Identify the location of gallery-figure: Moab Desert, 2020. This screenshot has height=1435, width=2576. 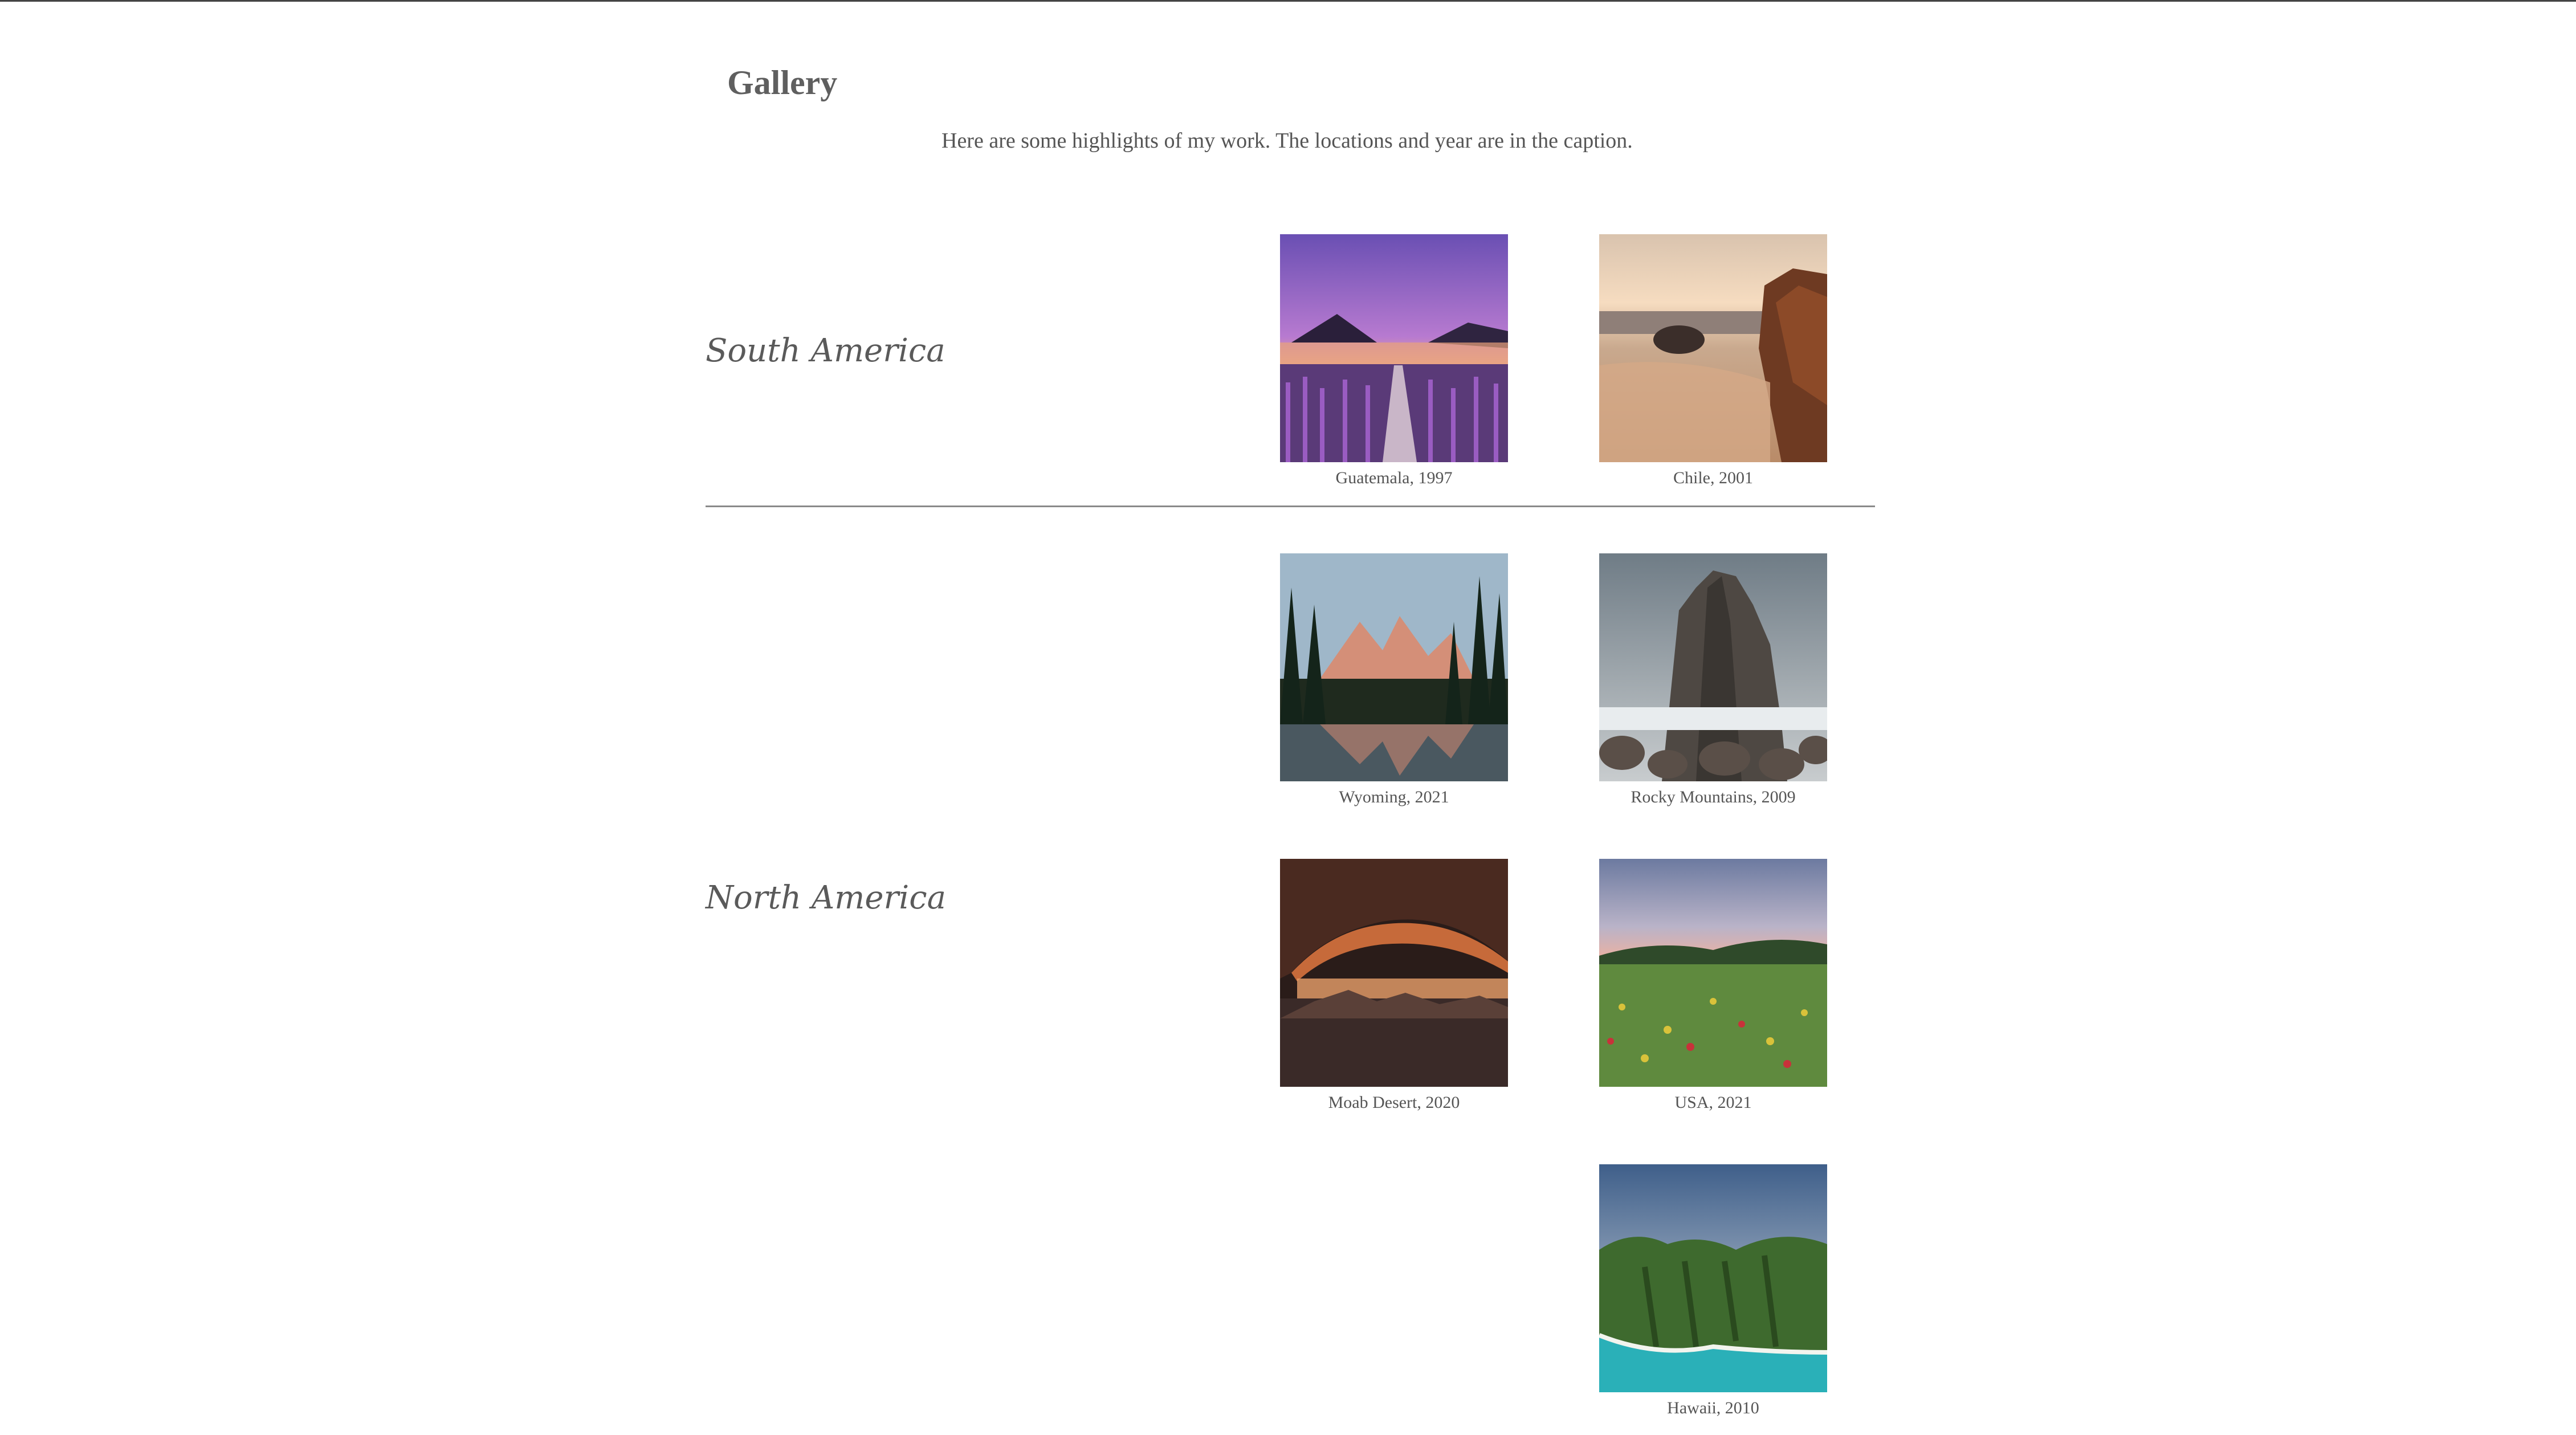
(1394, 986).